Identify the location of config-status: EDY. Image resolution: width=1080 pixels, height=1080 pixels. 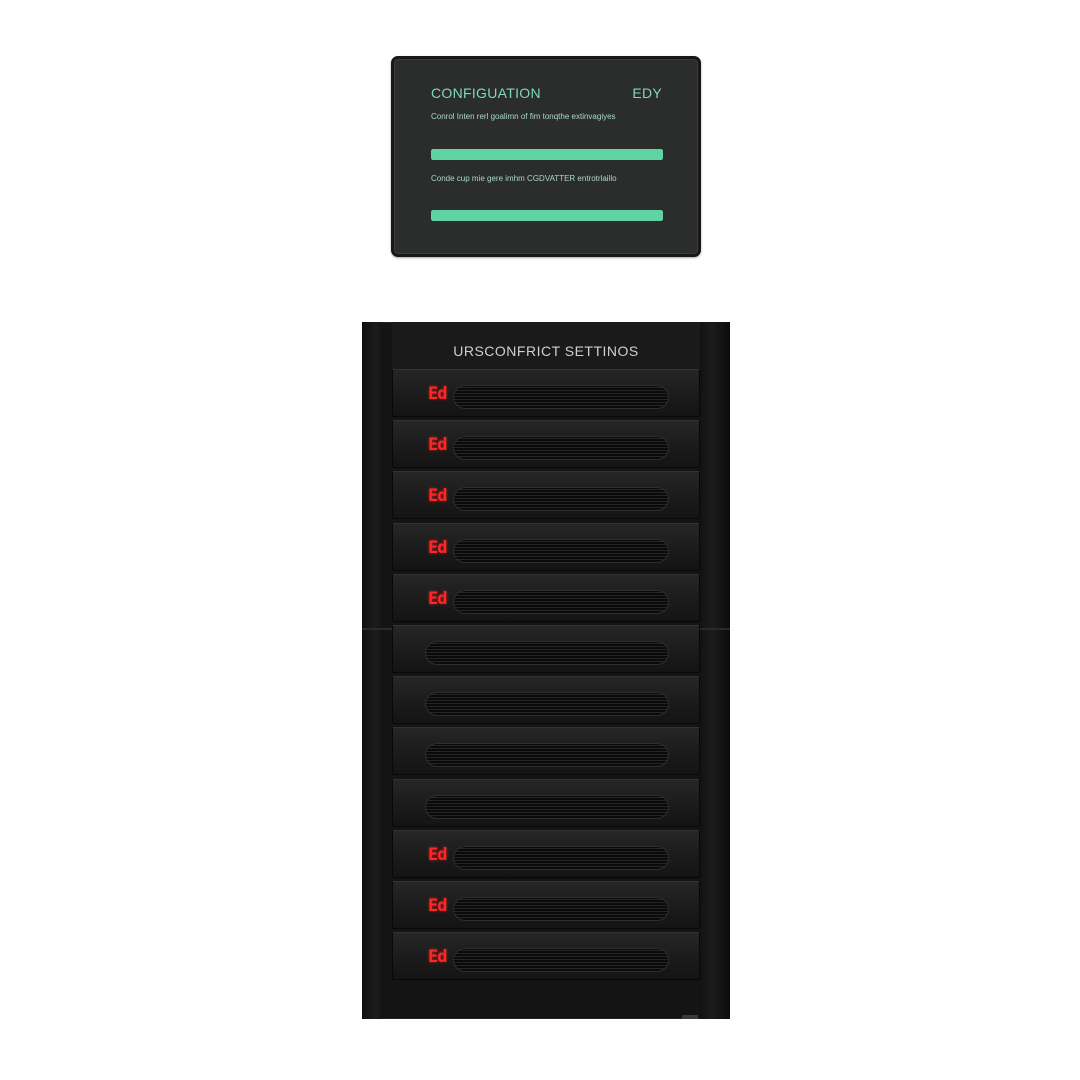
(647, 93).